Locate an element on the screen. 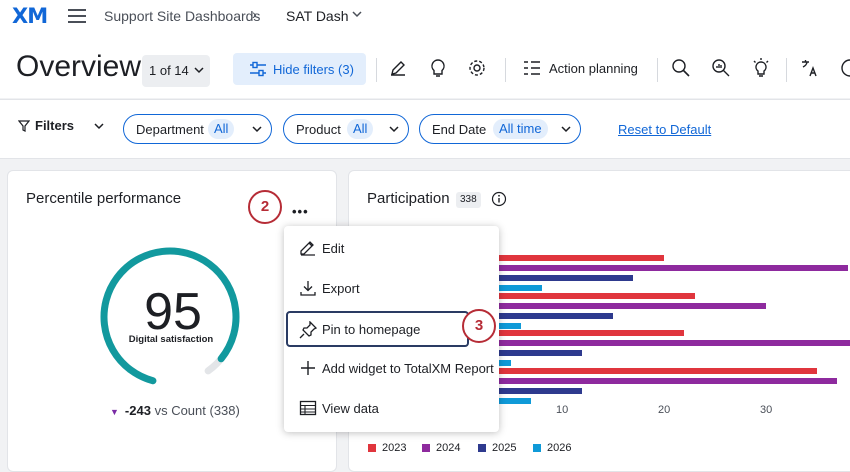  menu-item-label: Pin to homepage is located at coordinates (371, 329).